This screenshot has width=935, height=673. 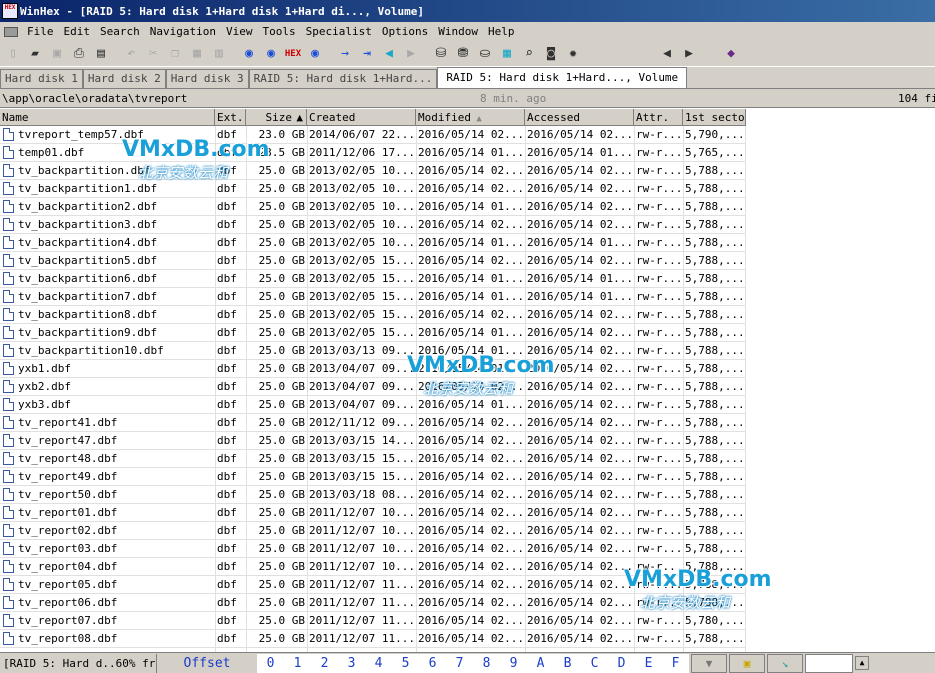 I want to click on copy-icon: ❐, so click(x=175, y=54).